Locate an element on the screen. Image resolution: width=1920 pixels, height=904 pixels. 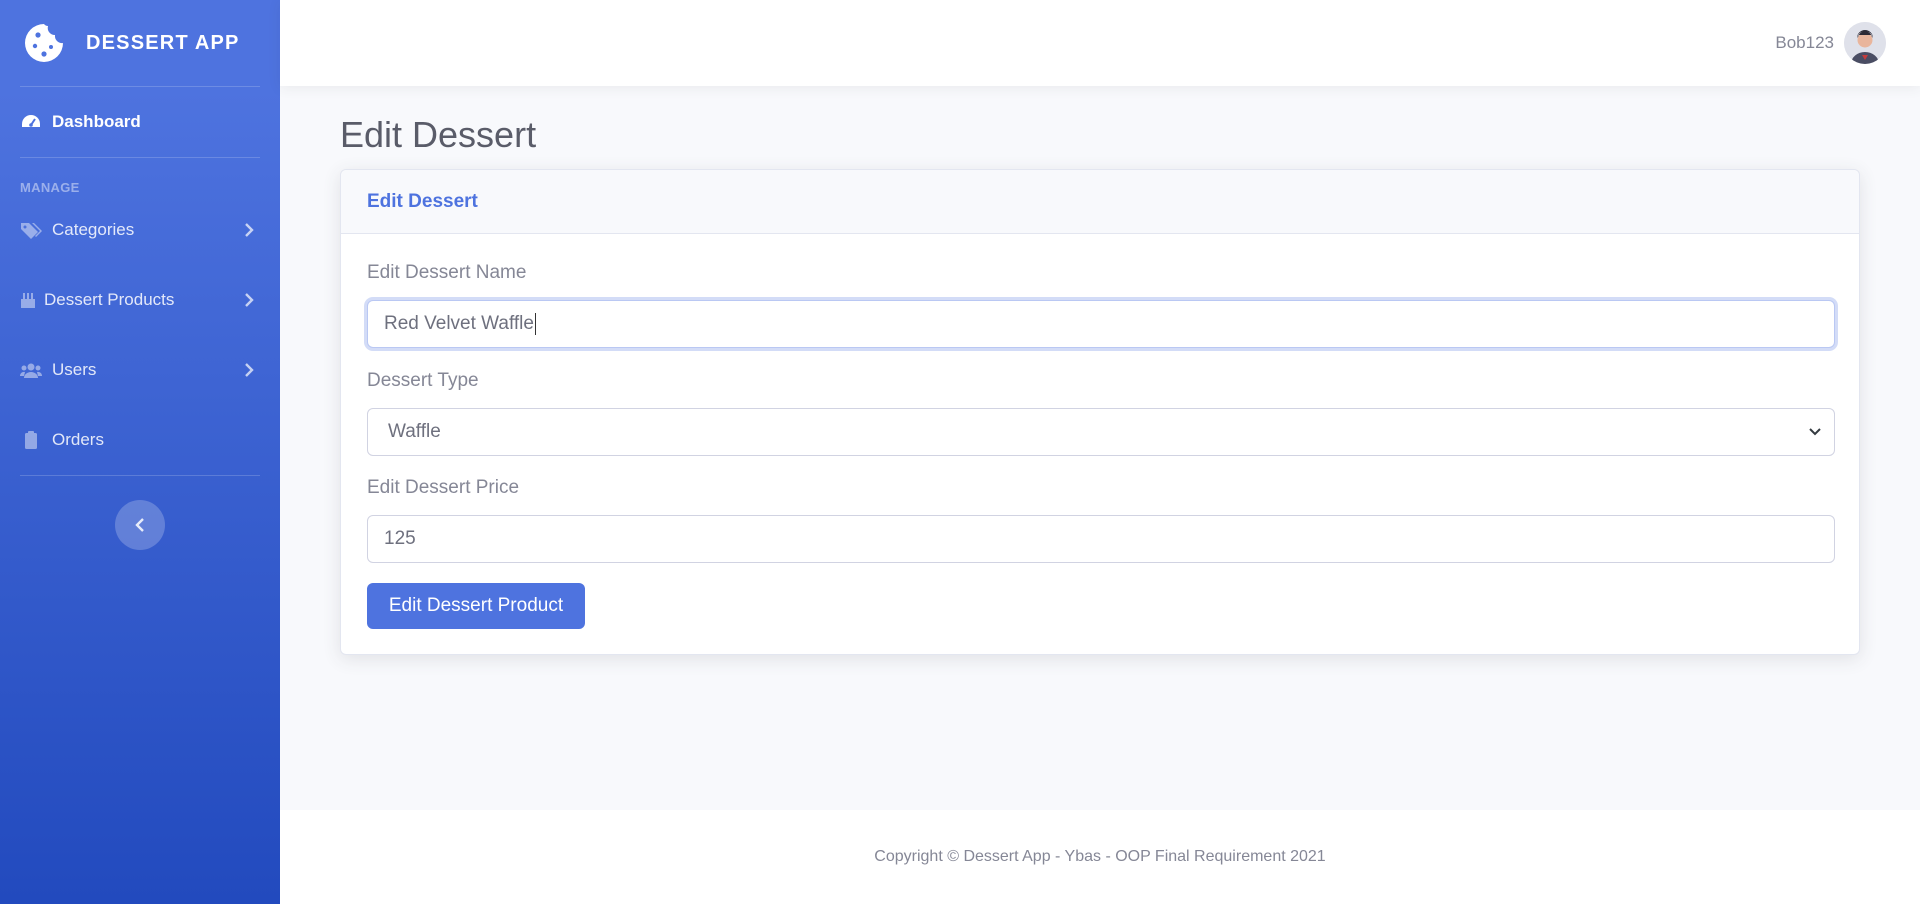
card-header: Edit Dessert is located at coordinates (1100, 202).